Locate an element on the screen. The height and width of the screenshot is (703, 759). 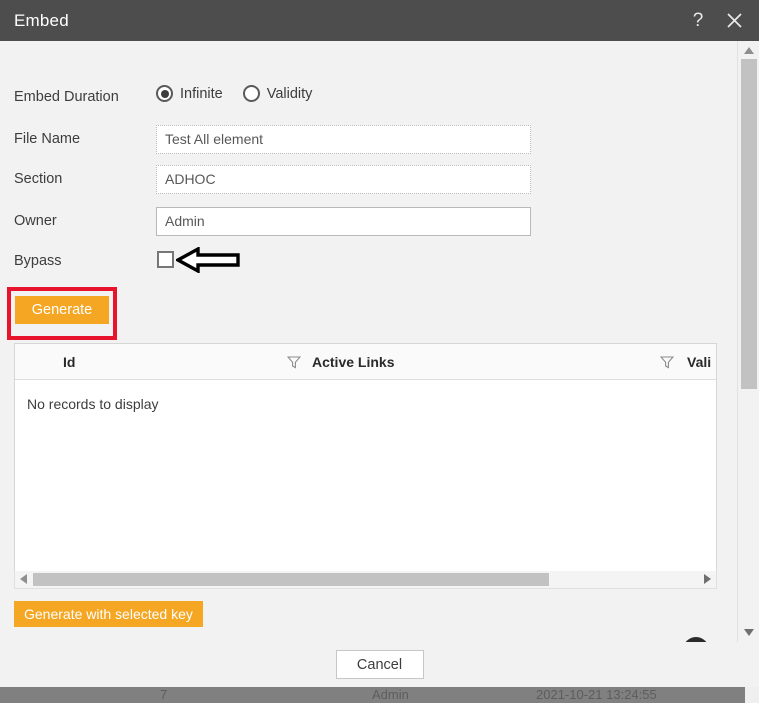
dialog-titlebar: Embed ? is located at coordinates (379, 20).